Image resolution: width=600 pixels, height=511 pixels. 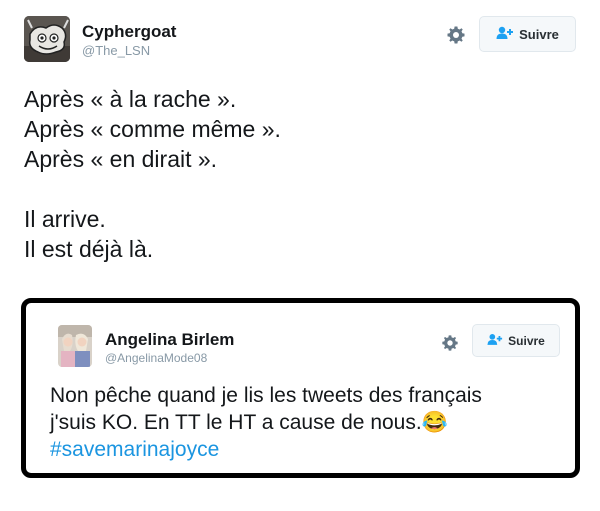 I want to click on tweet-line: Après « à la rache »., so click(x=130, y=99).